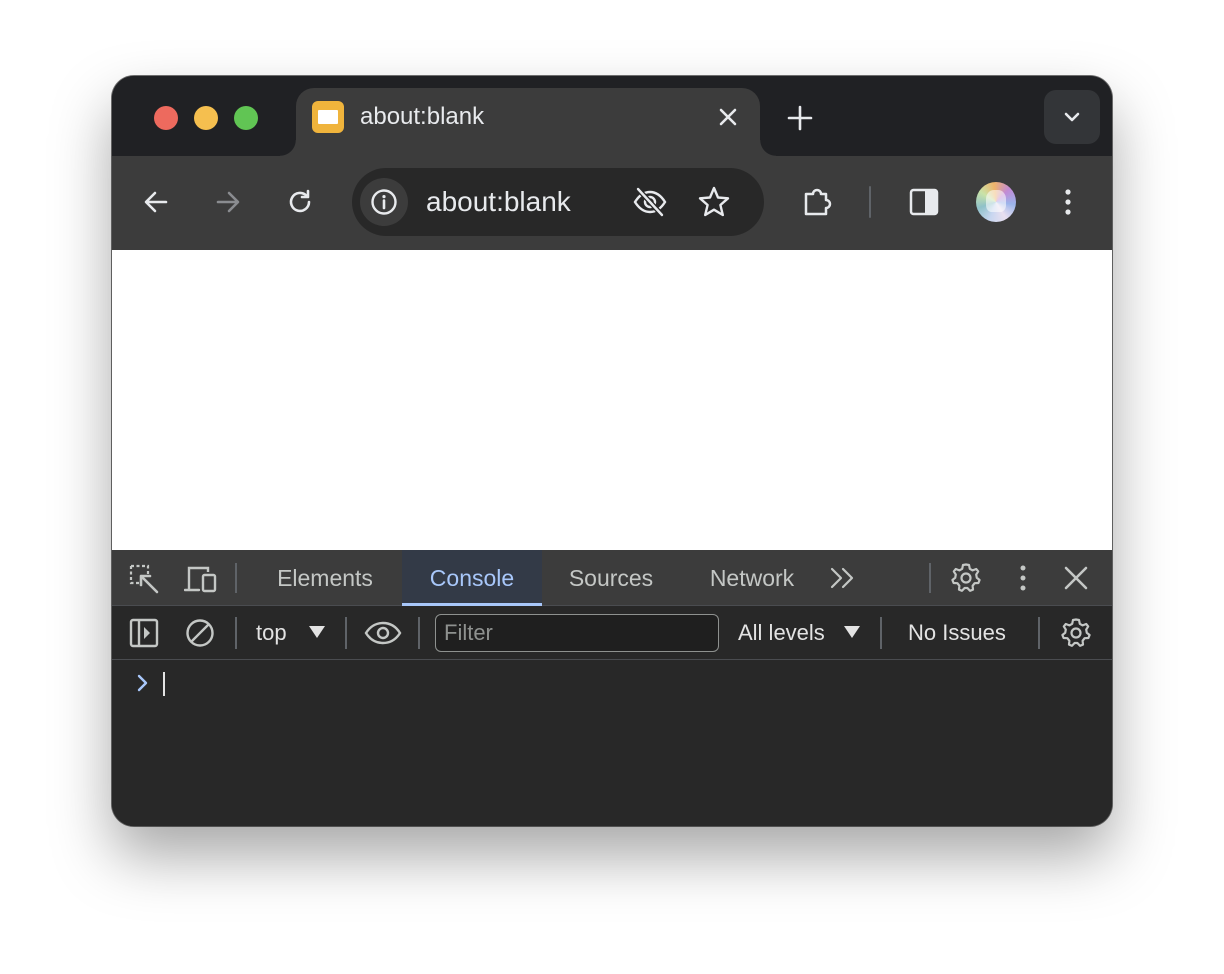 This screenshot has width=1224, height=974. What do you see at coordinates (1076, 633) in the screenshot?
I see `console-settings-gear-icon` at bounding box center [1076, 633].